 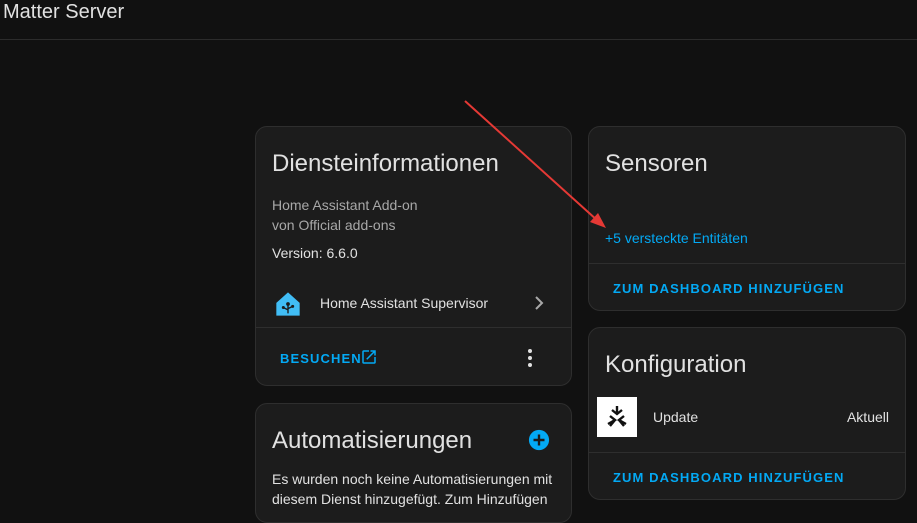 What do you see at coordinates (321, 358) in the screenshot?
I see `visit-label: BESUCHEN` at bounding box center [321, 358].